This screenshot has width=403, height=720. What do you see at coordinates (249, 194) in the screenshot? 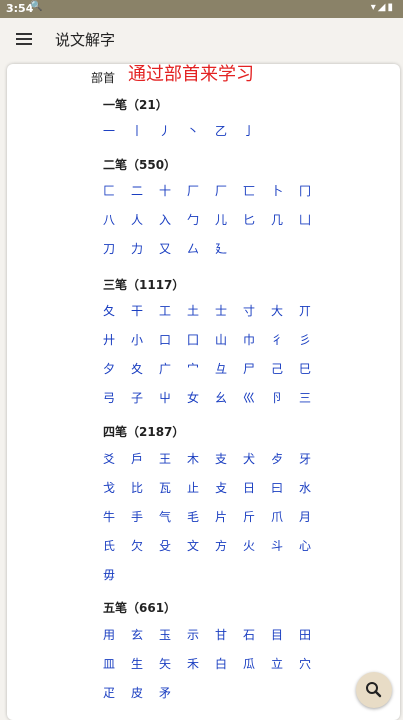
I see `radical-link: 匸` at bounding box center [249, 194].